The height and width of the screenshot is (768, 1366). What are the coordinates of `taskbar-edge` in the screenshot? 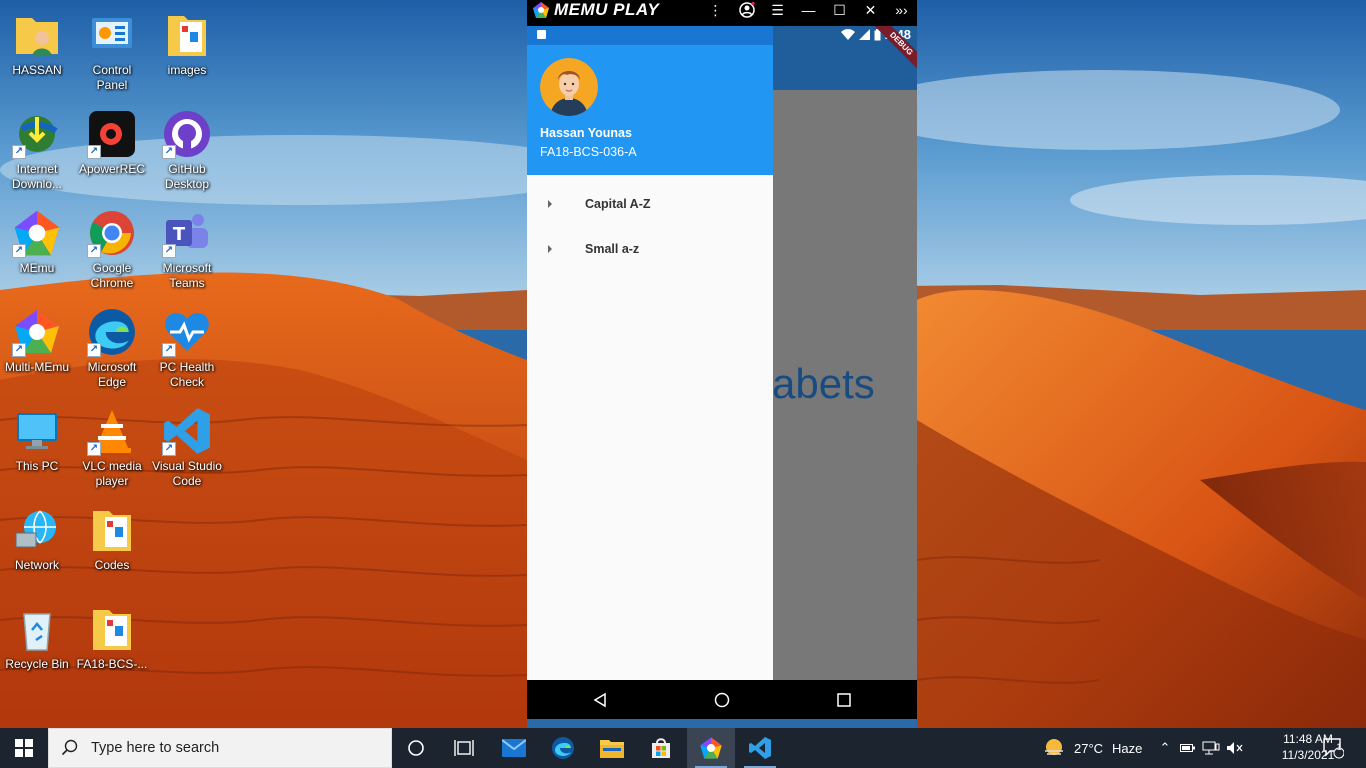 It's located at (563, 748).